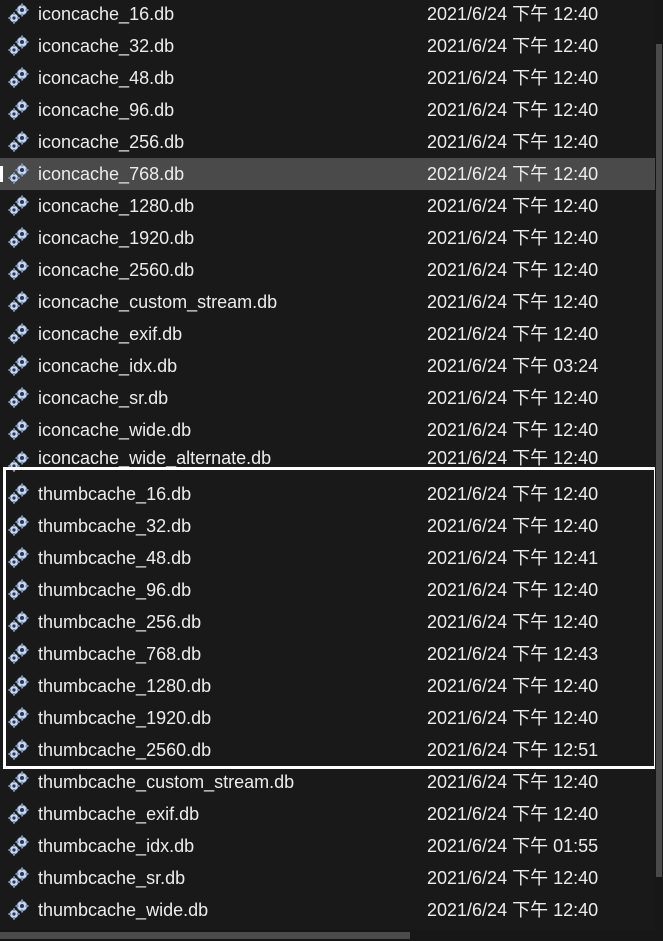 Image resolution: width=663 pixels, height=941 pixels. I want to click on file-row: iconcache_16.db 2021/6/24 下午 12:40, so click(327, 15).